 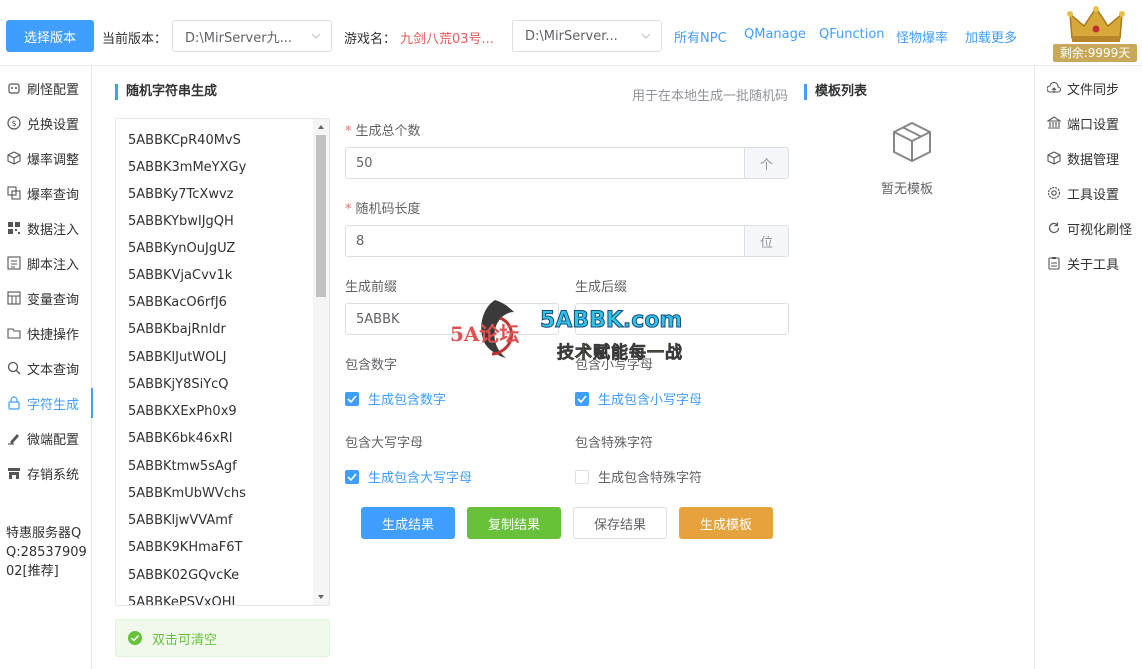 What do you see at coordinates (395, 398) in the screenshot?
I see `digits-checkbox: 生成包含数字` at bounding box center [395, 398].